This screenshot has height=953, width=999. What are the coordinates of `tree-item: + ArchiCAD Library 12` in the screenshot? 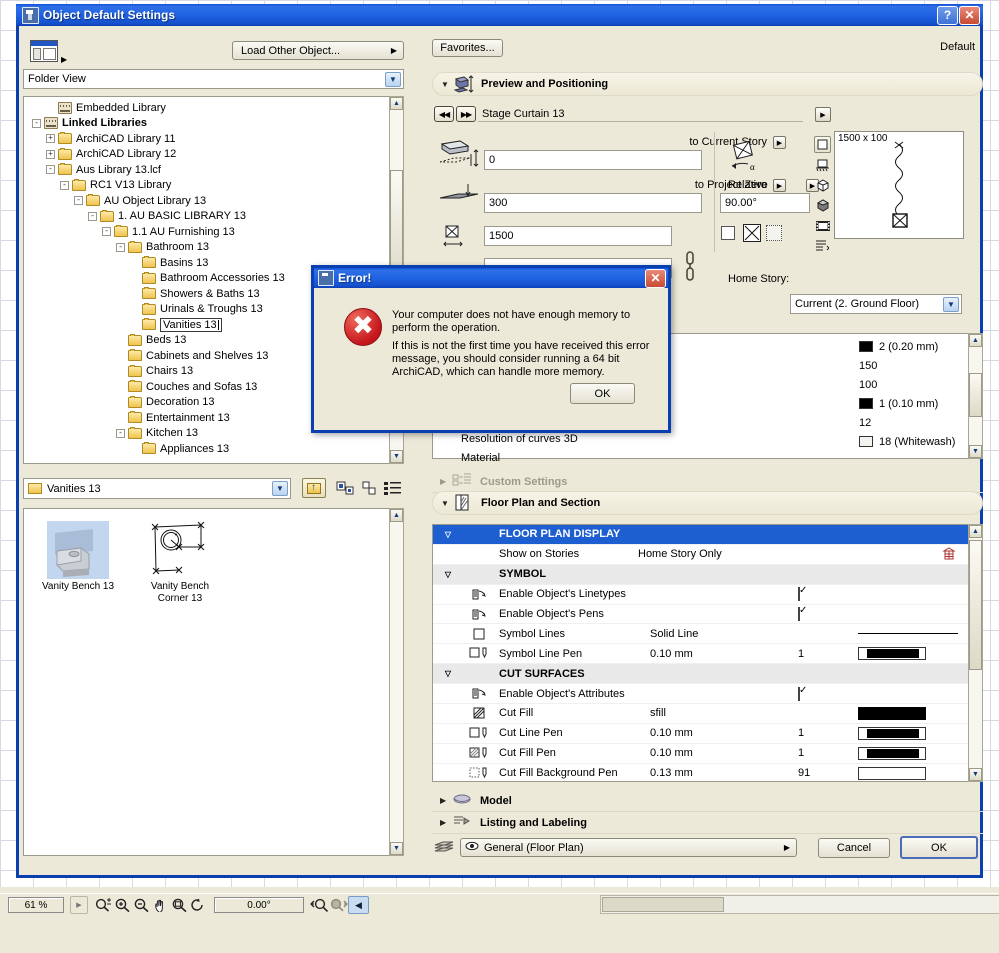 It's located at (206, 155).